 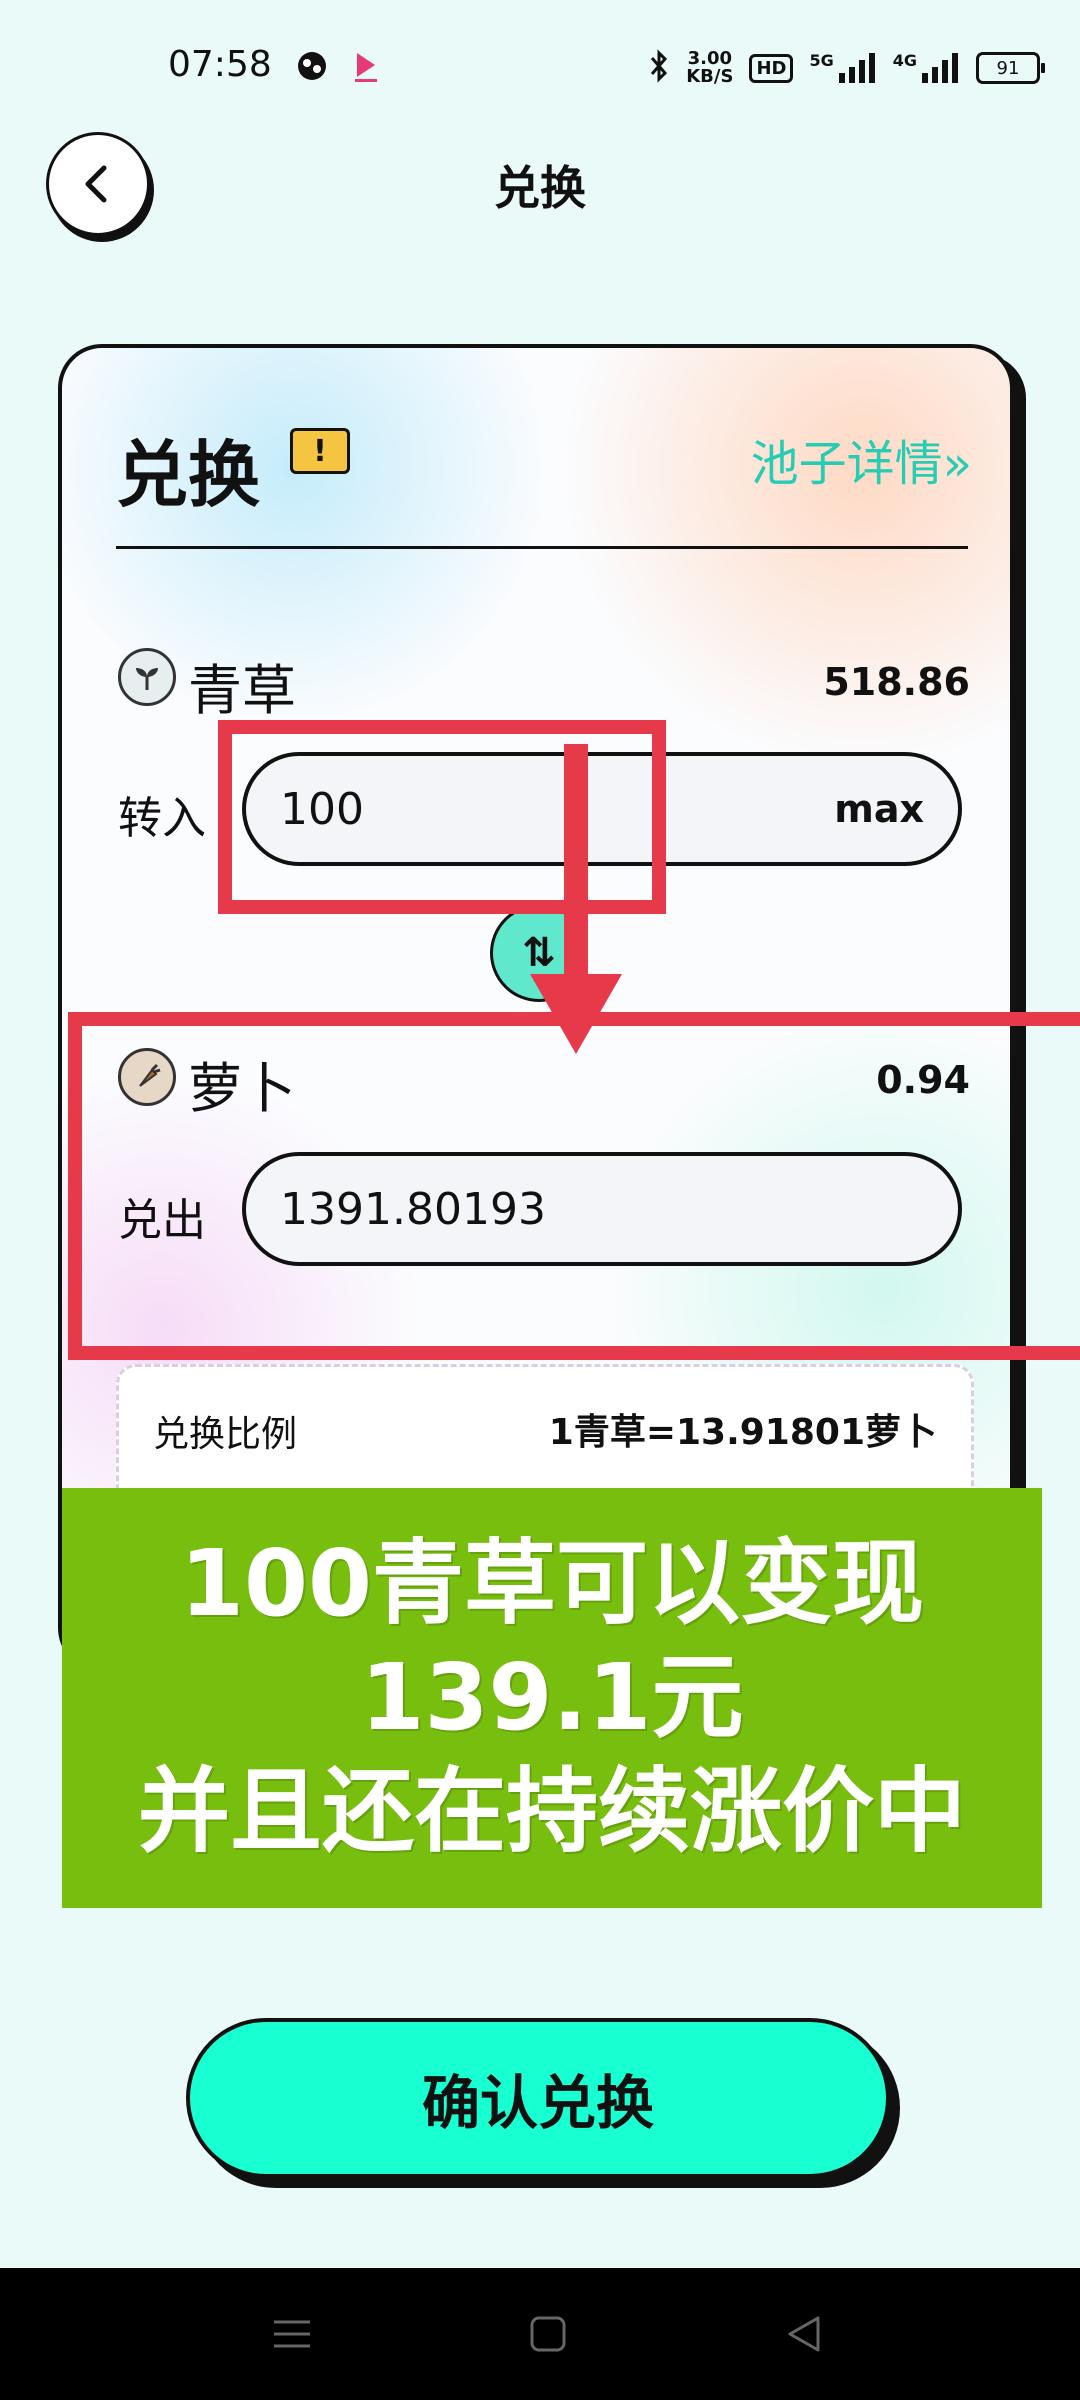 What do you see at coordinates (659, 68) in the screenshot?
I see `bluetooth-icon` at bounding box center [659, 68].